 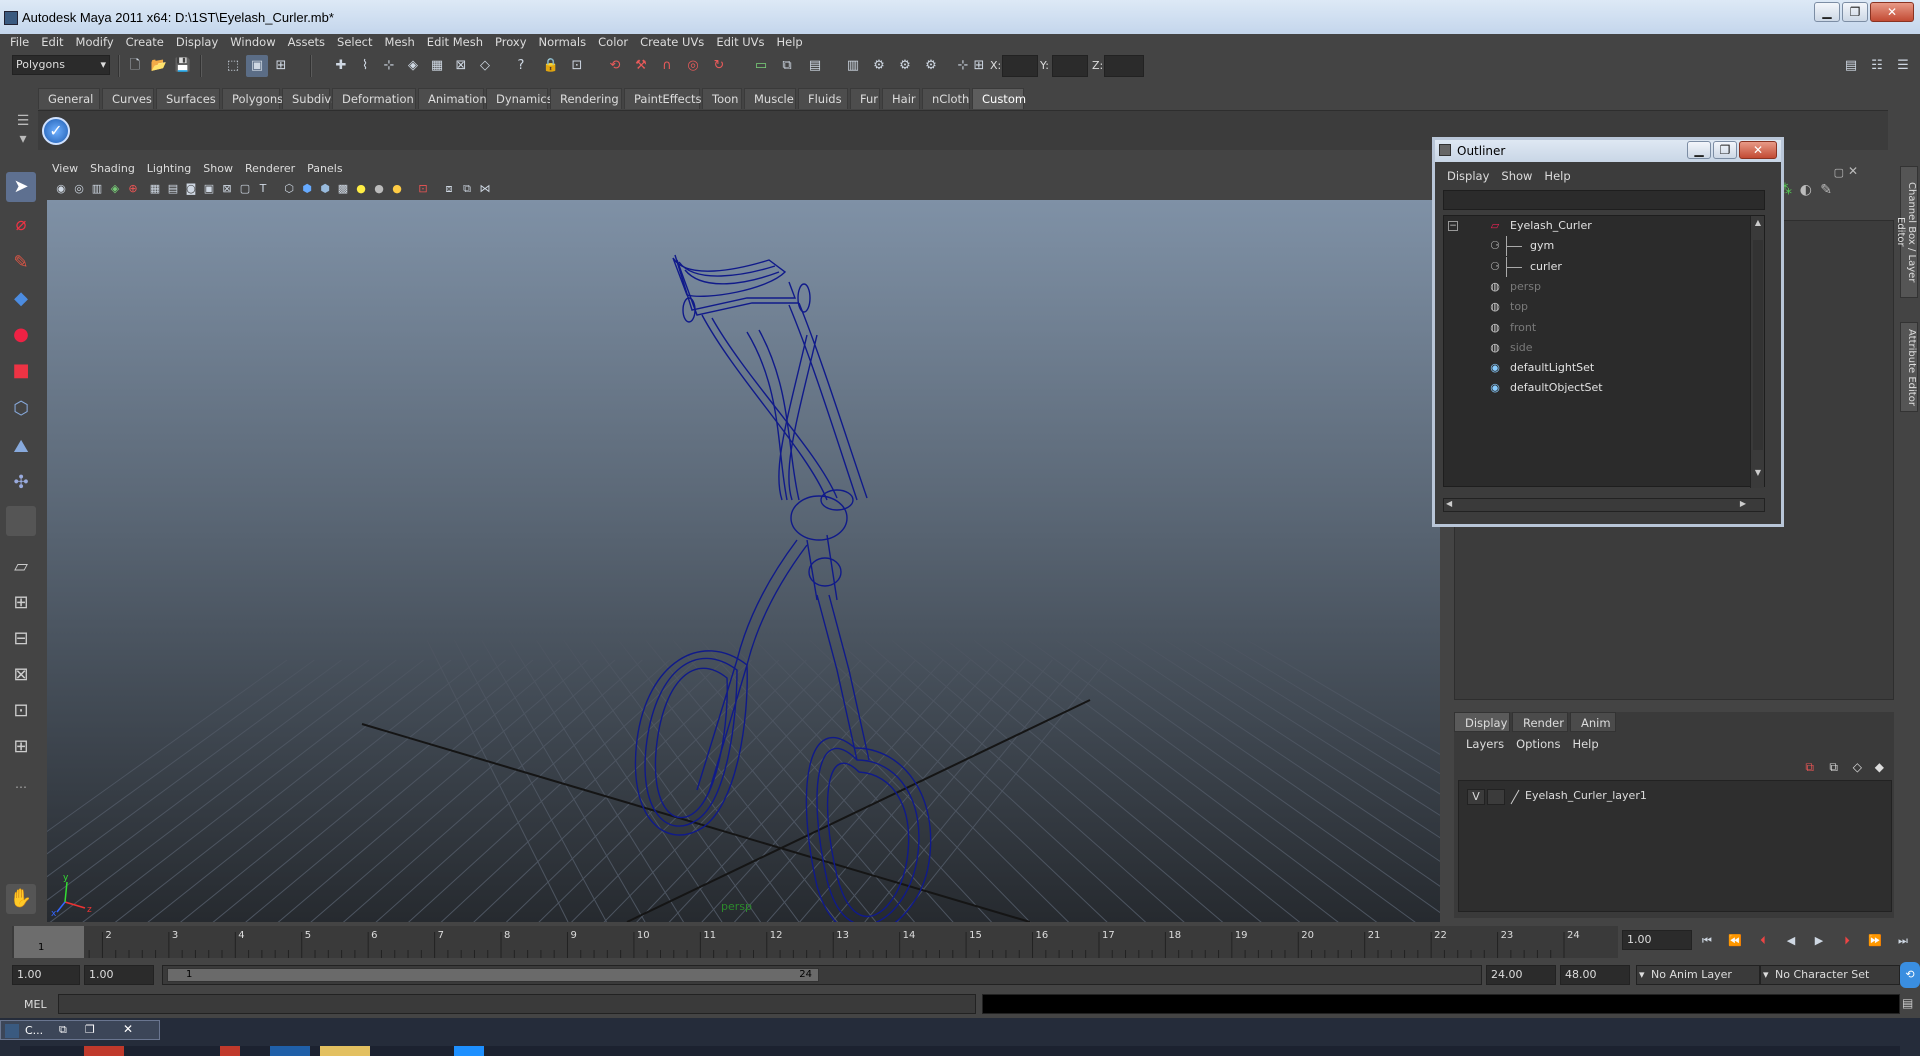 I want to click on collapse-toggle-icon: −, so click(x=1453, y=226).